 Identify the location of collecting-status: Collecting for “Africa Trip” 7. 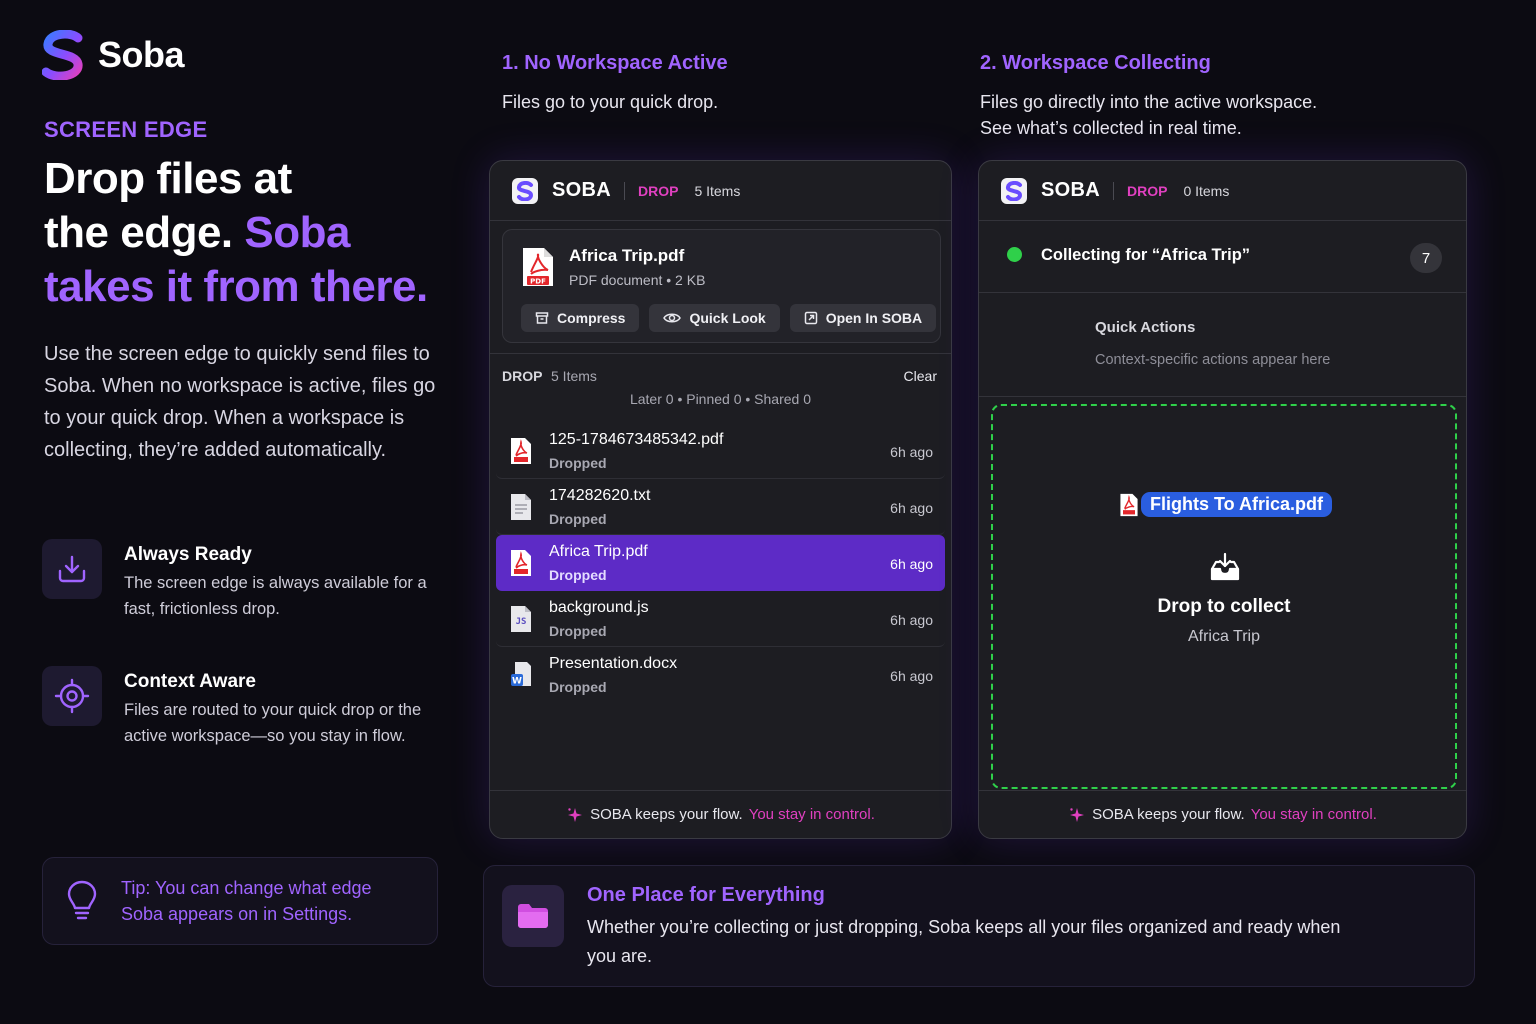
(1222, 257).